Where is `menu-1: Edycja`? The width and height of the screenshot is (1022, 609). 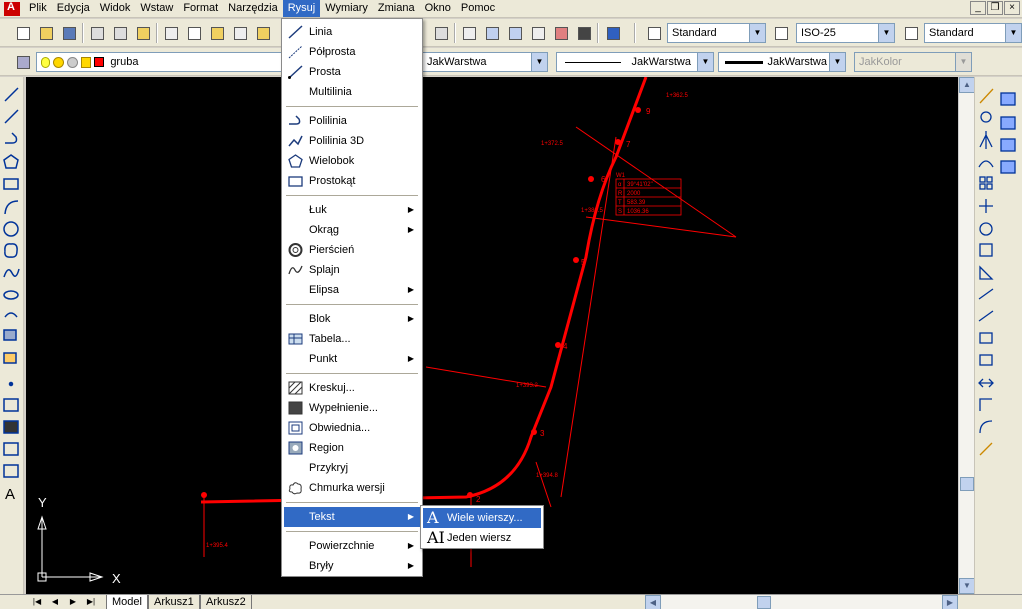
menu-1: Edycja is located at coordinates (73, 8).